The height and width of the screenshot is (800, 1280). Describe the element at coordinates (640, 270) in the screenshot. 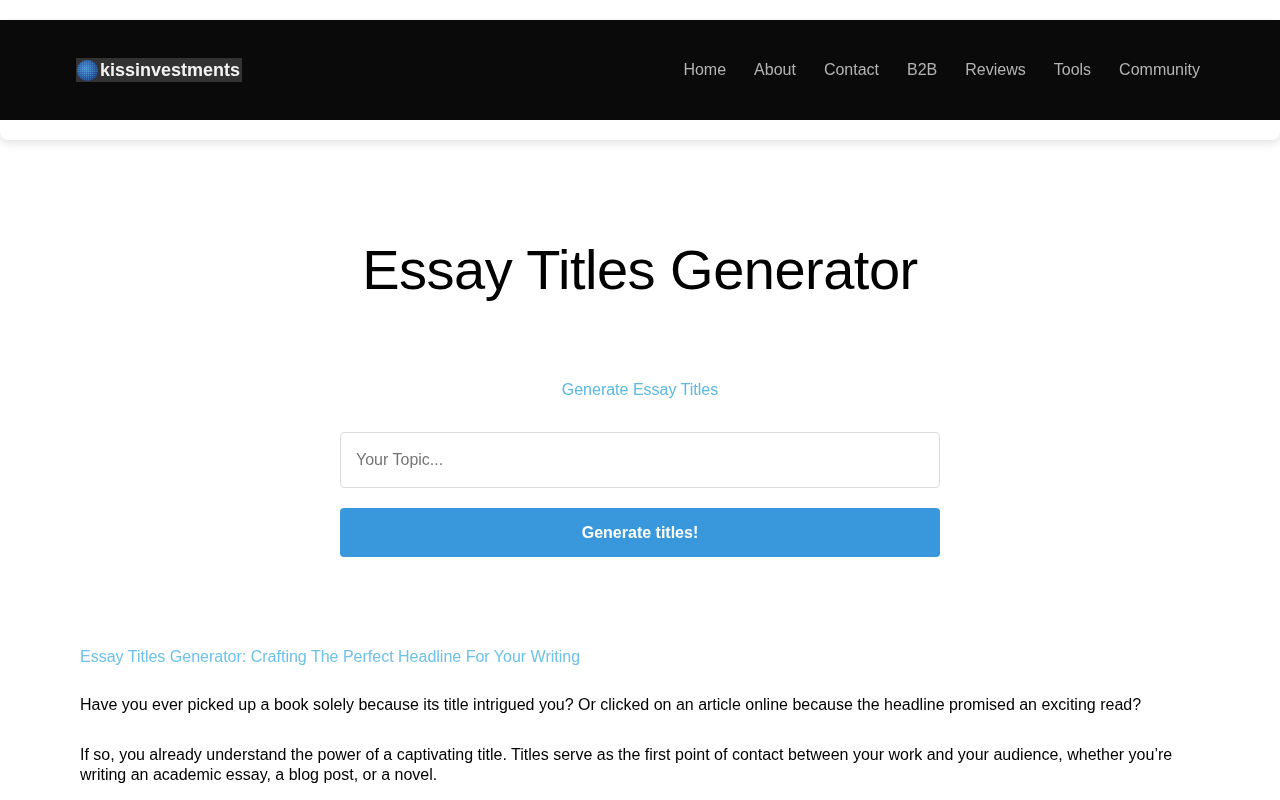

I see `page-title: Essay Titles Generator` at that location.